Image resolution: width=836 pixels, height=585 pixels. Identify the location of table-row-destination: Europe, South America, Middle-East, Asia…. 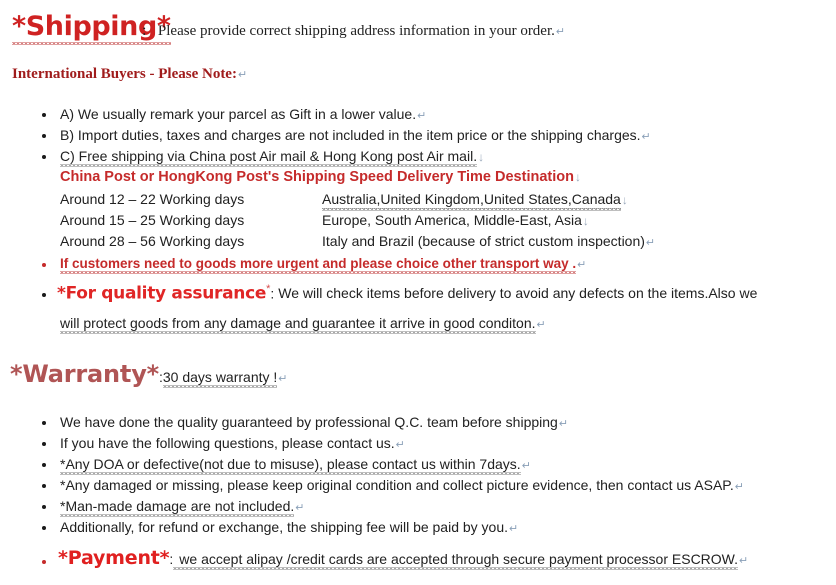
(455, 221).